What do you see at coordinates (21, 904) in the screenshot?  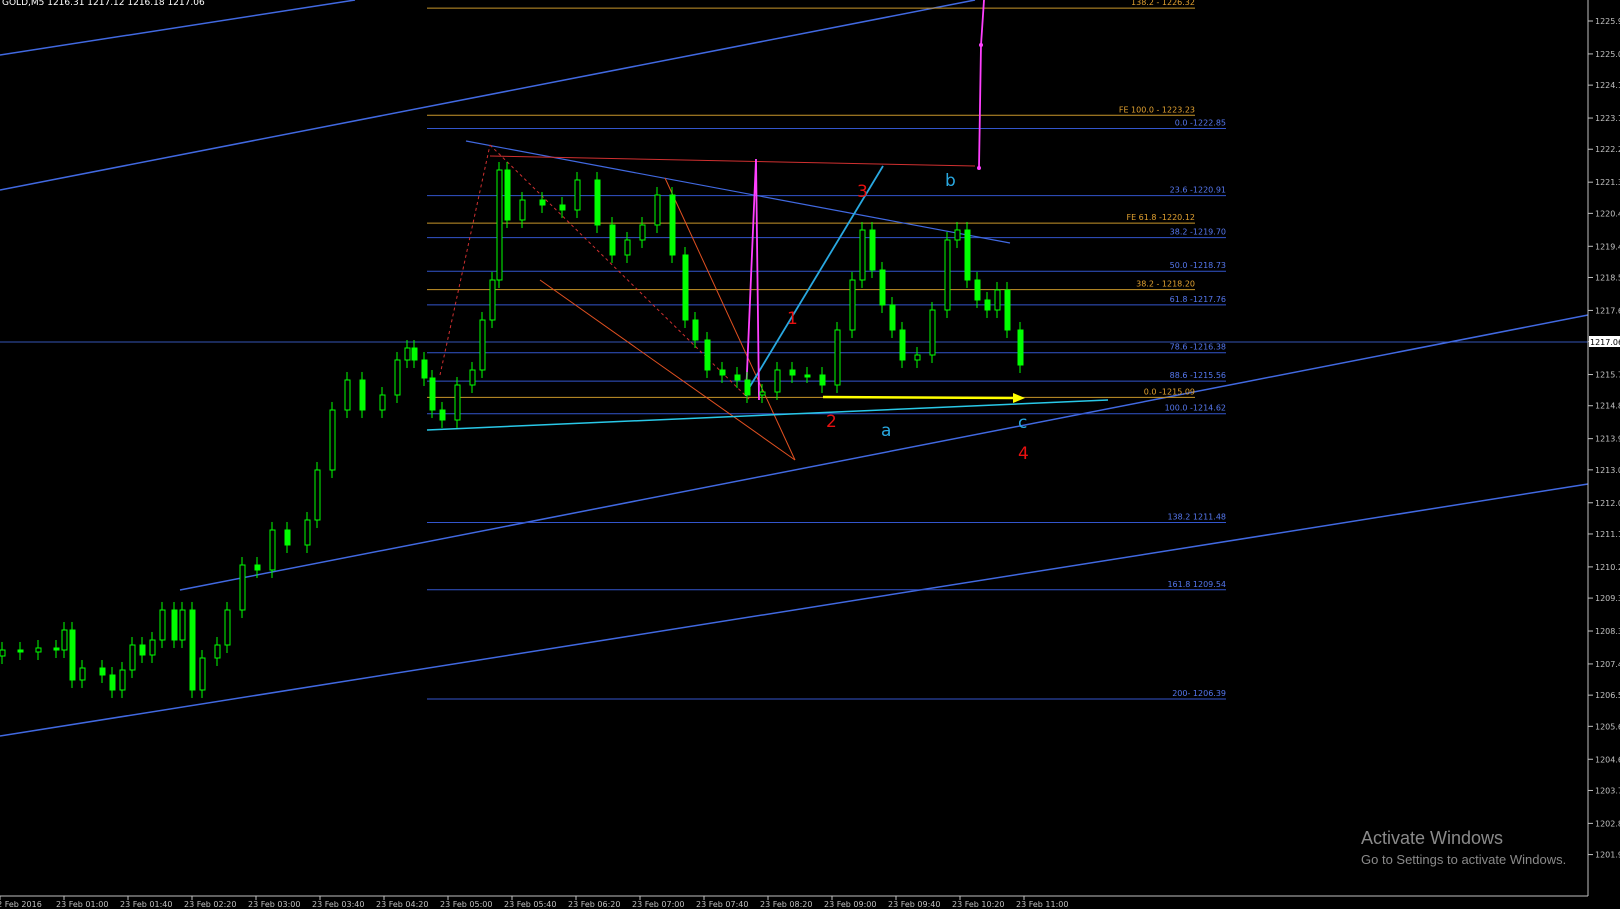 I see `time-tick-label: 22 Feb 2016` at bounding box center [21, 904].